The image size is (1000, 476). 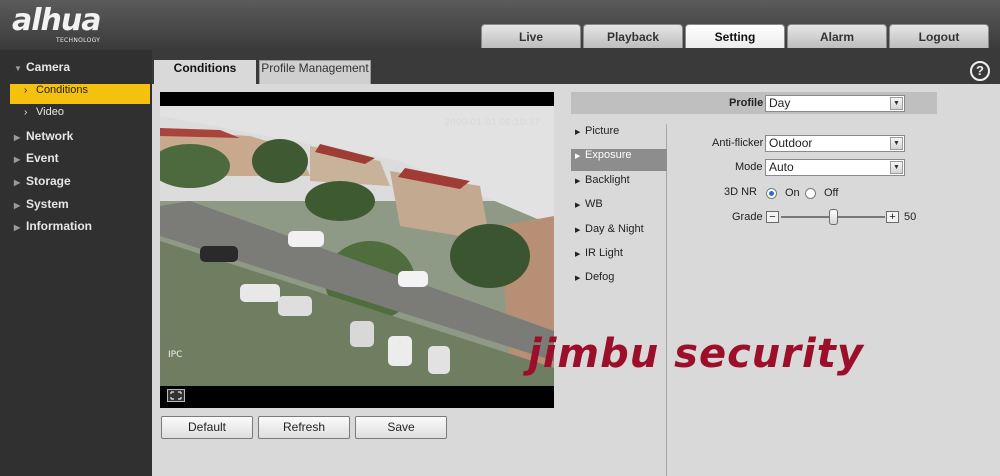 What do you see at coordinates (594, 204) in the screenshot?
I see `menu-item-label: WB` at bounding box center [594, 204].